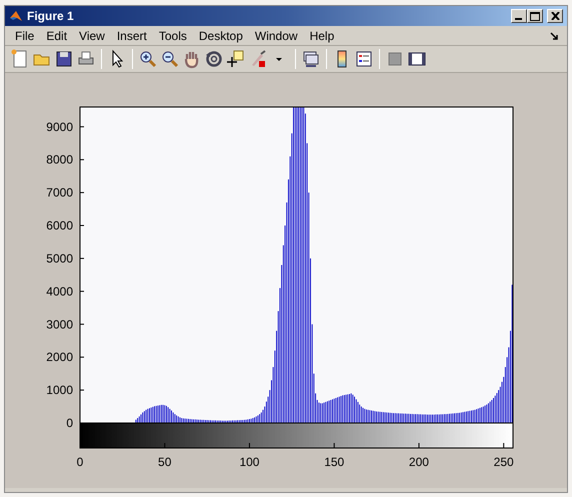 This screenshot has height=497, width=572. Describe the element at coordinates (57, 35) in the screenshot. I see `menu-item: Edit` at that location.